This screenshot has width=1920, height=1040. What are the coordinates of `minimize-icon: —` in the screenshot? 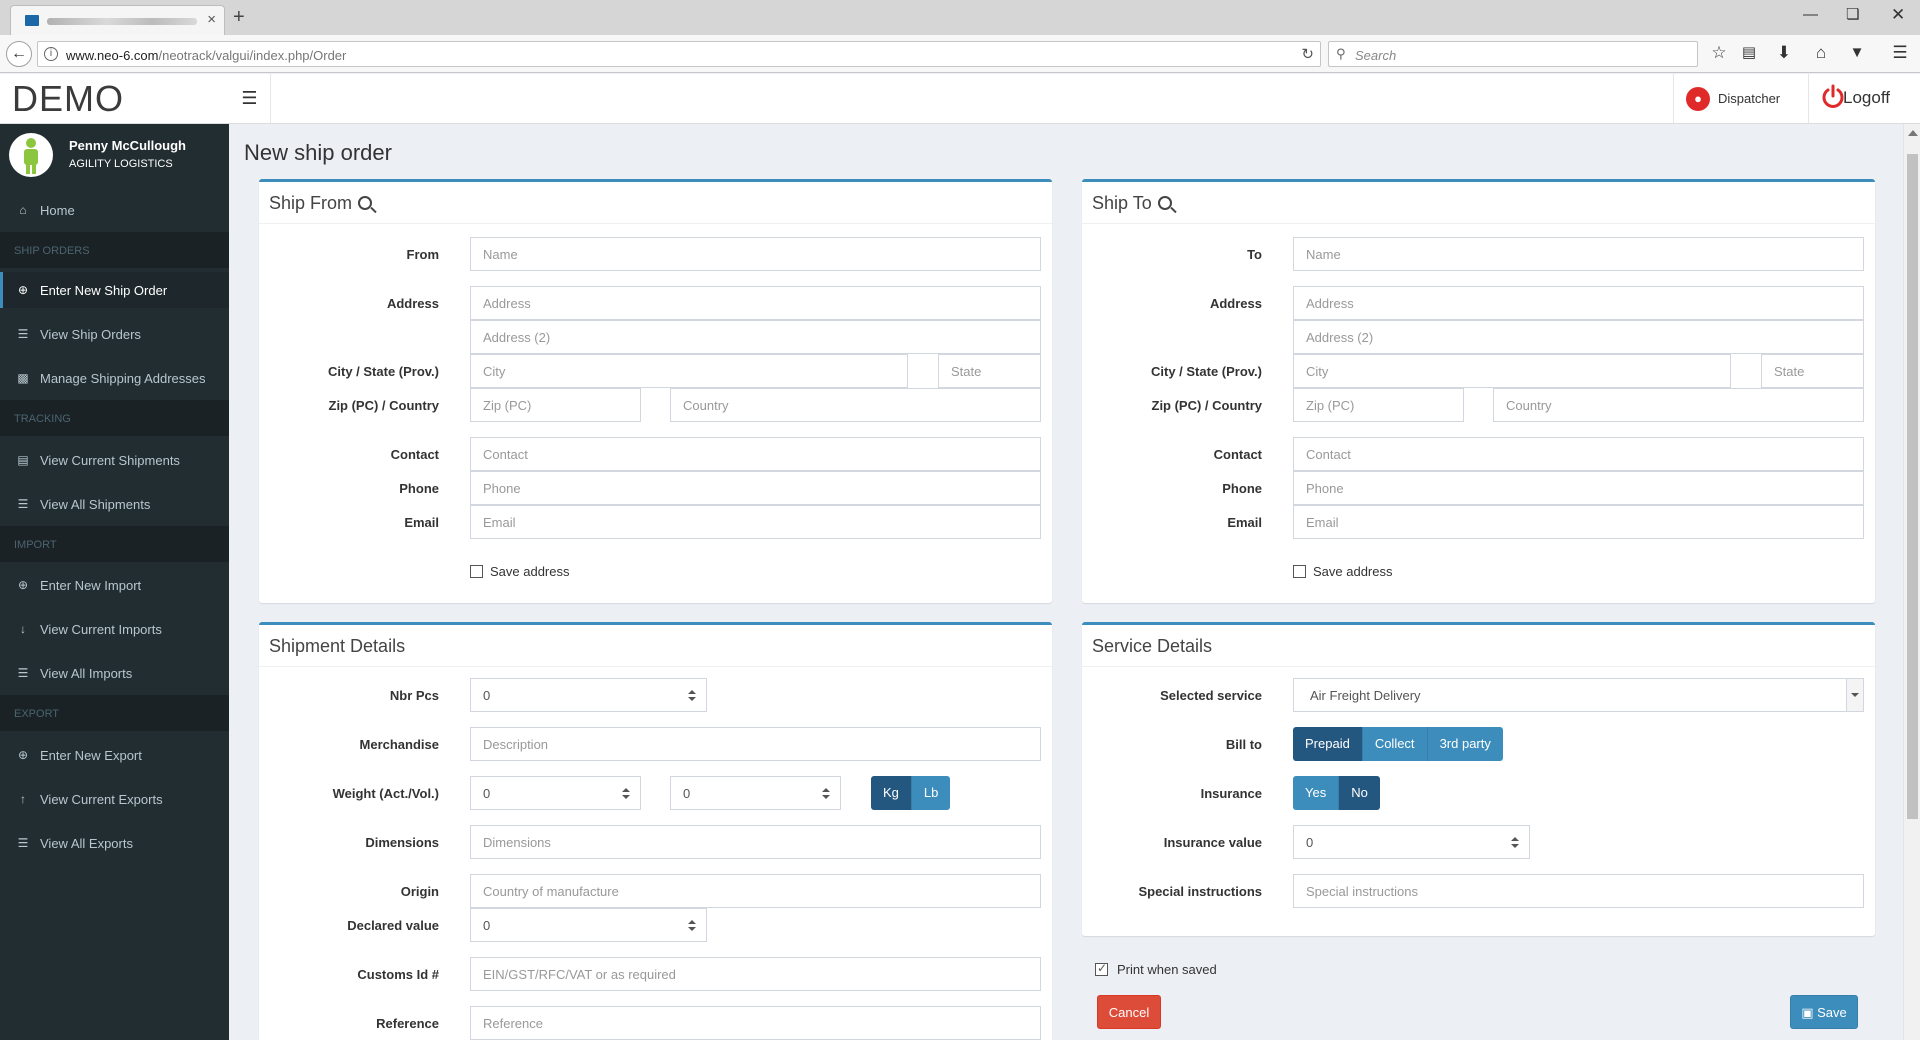 It's located at (1810, 15).